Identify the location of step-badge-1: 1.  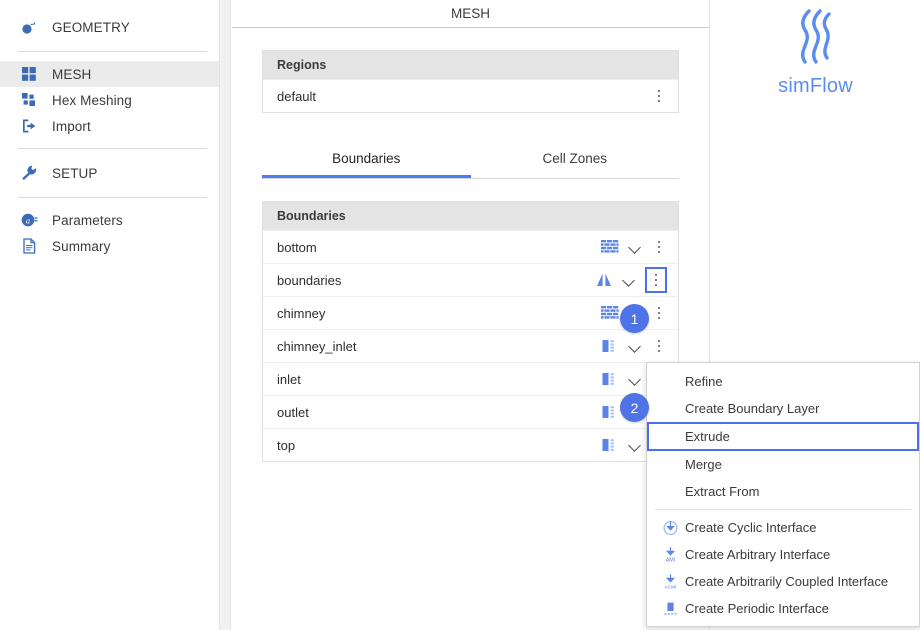
(634, 318).